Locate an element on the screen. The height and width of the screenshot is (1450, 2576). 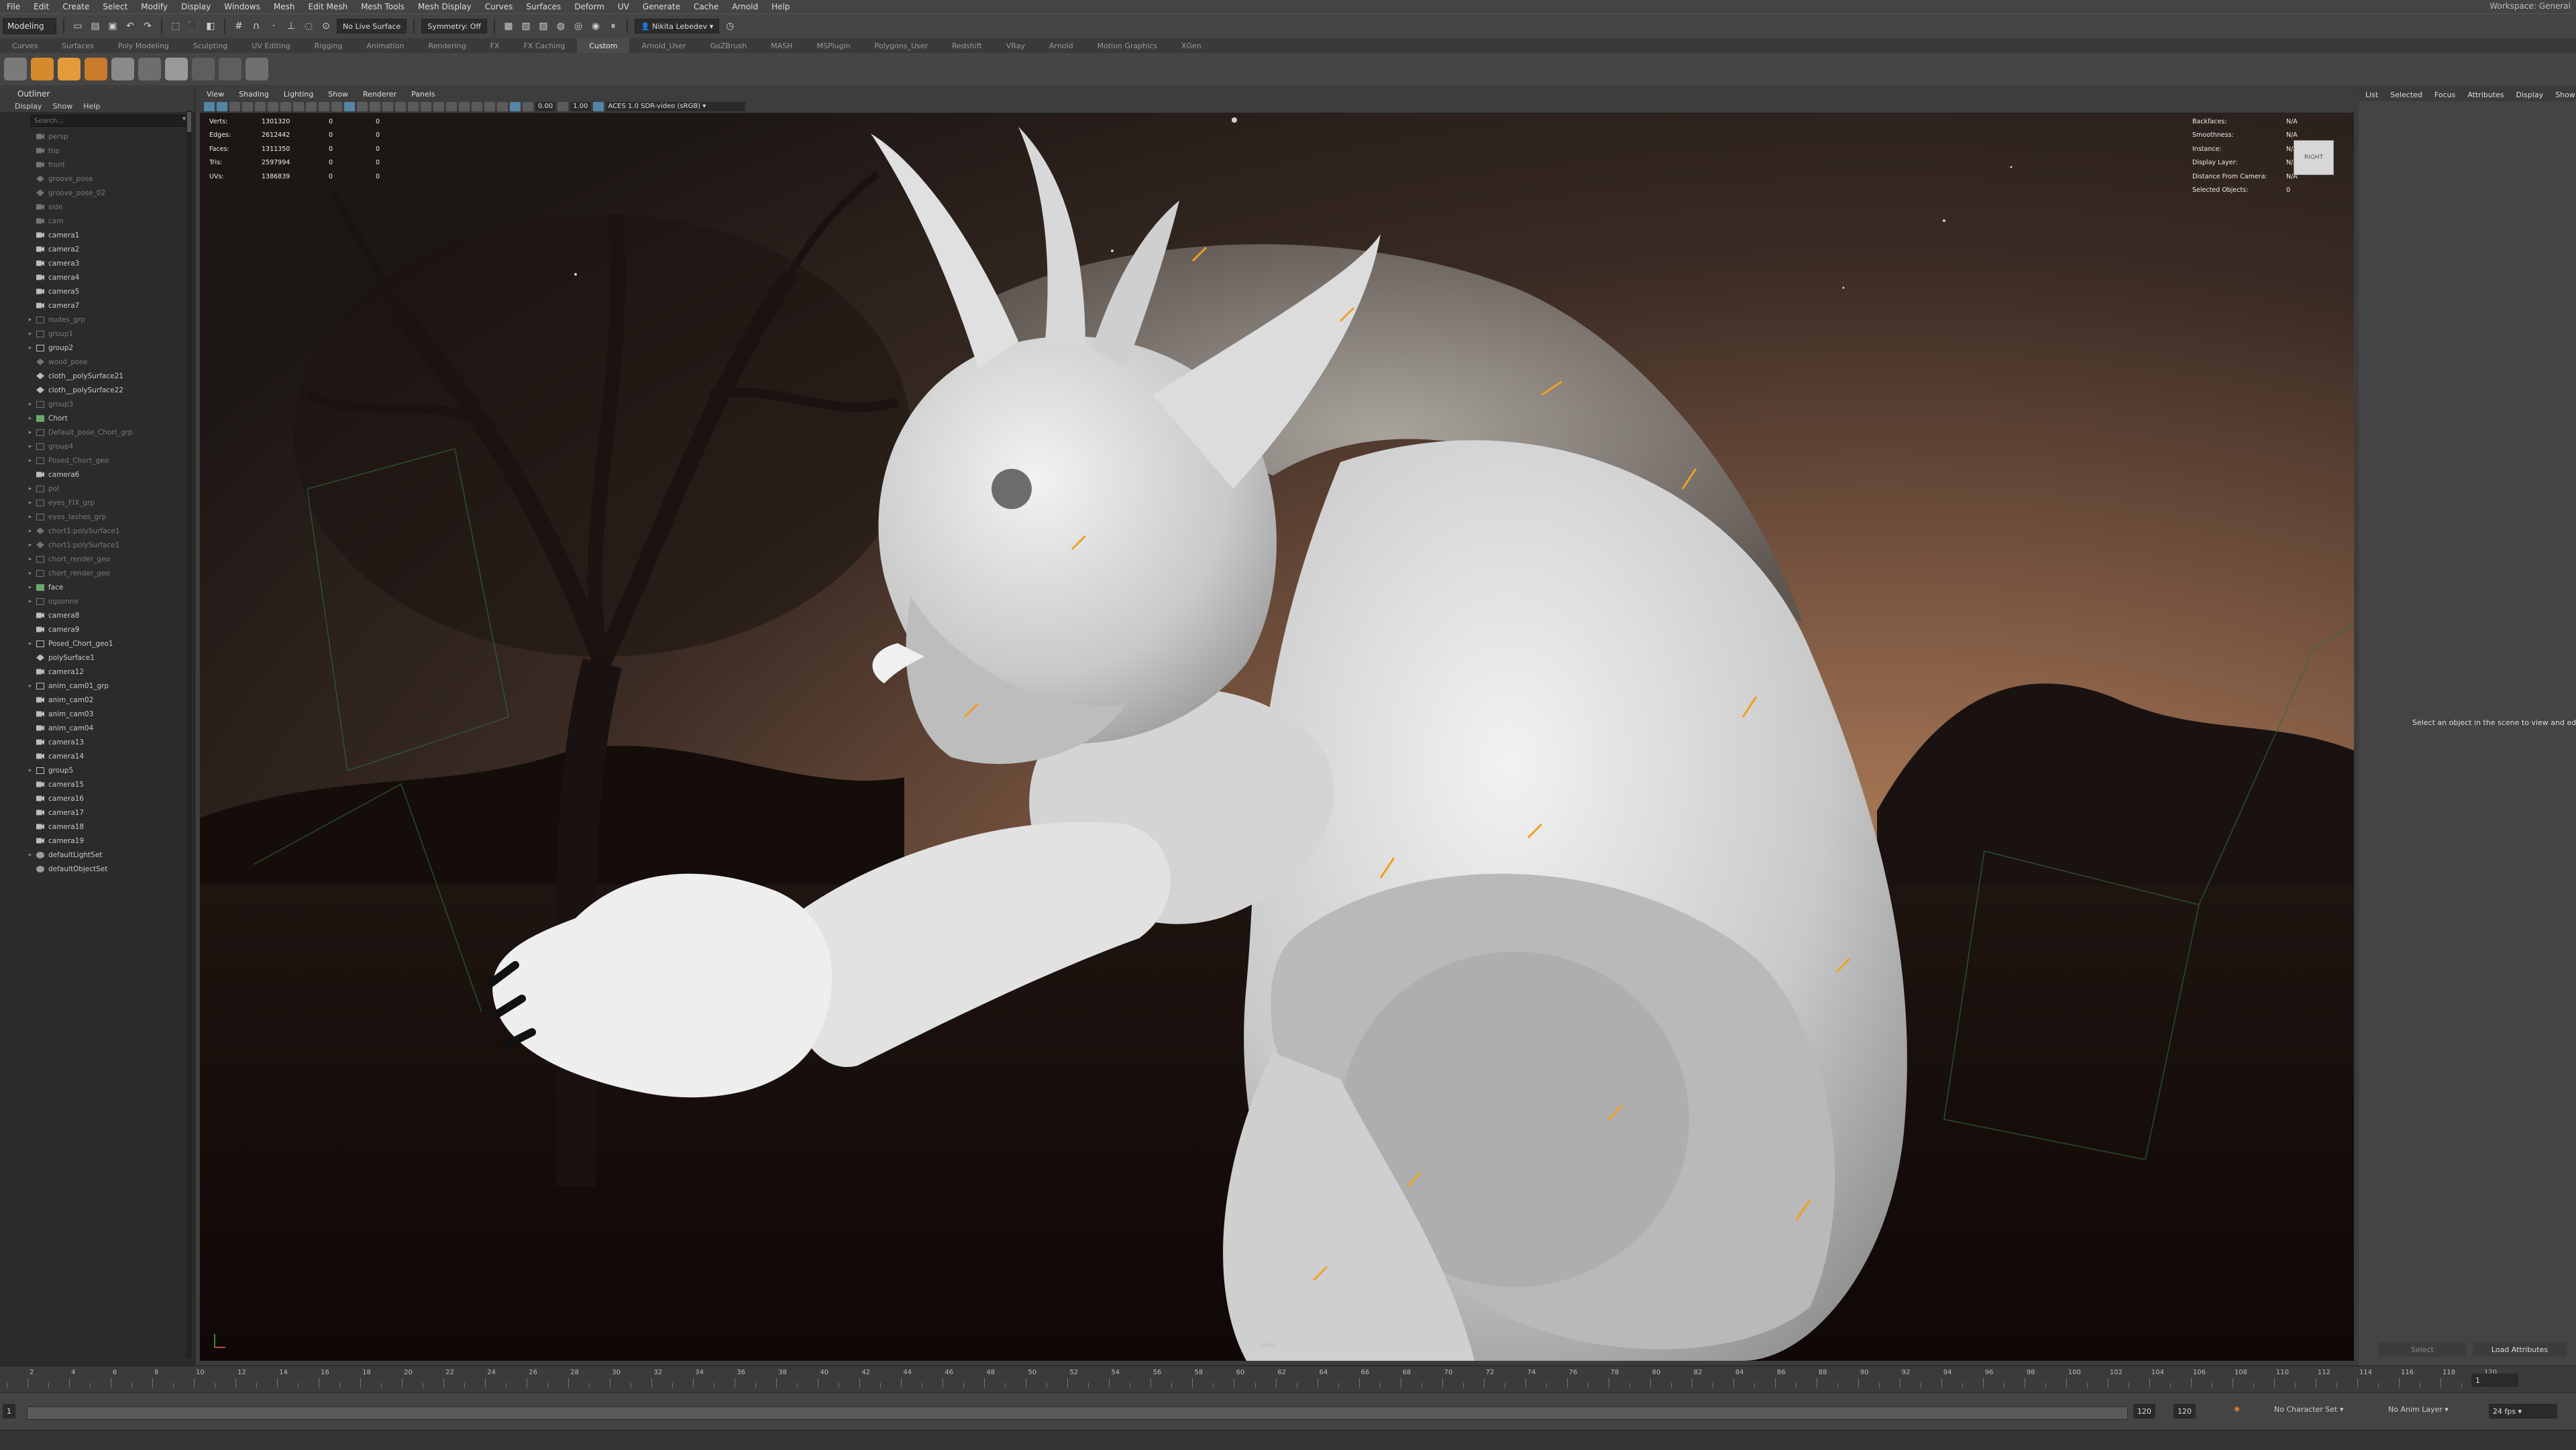
outliner-item: defaultObjectSet is located at coordinates (97, 869).